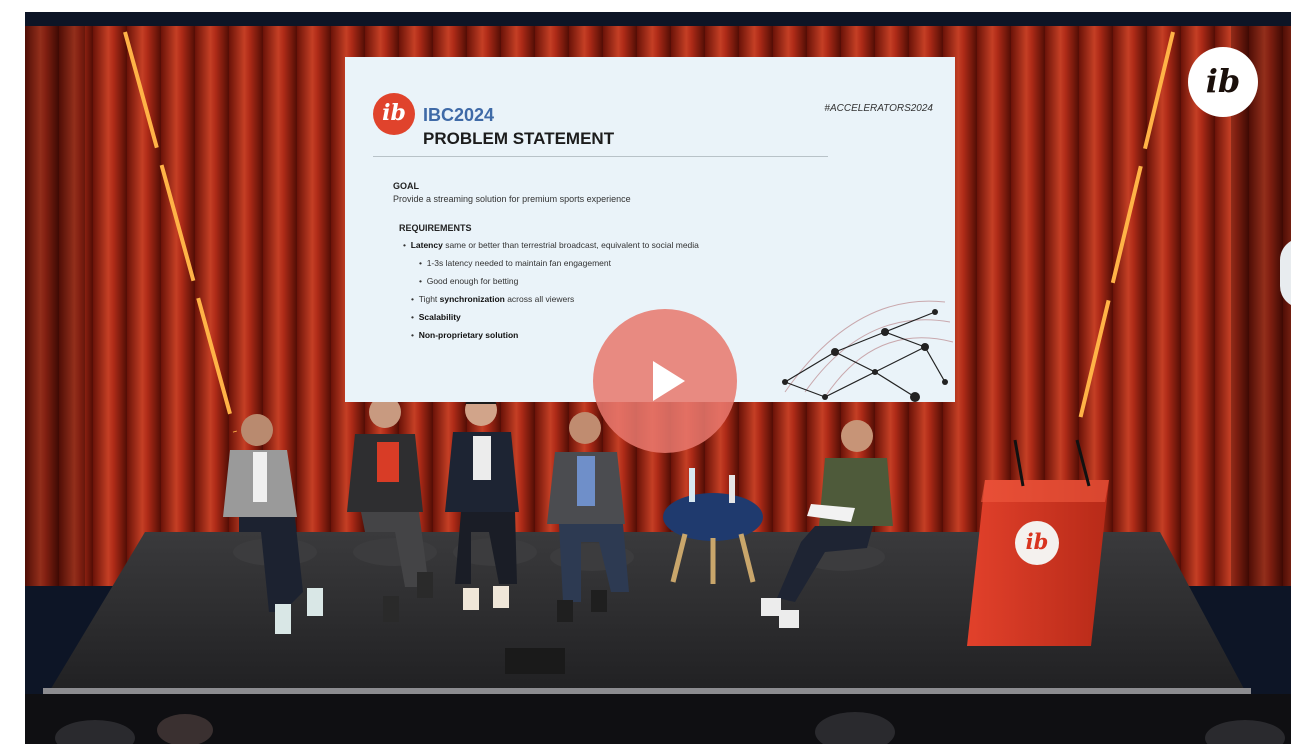 This screenshot has width=1291, height=744. What do you see at coordinates (436, 317) in the screenshot?
I see `slide-bullet: • Scalability` at bounding box center [436, 317].